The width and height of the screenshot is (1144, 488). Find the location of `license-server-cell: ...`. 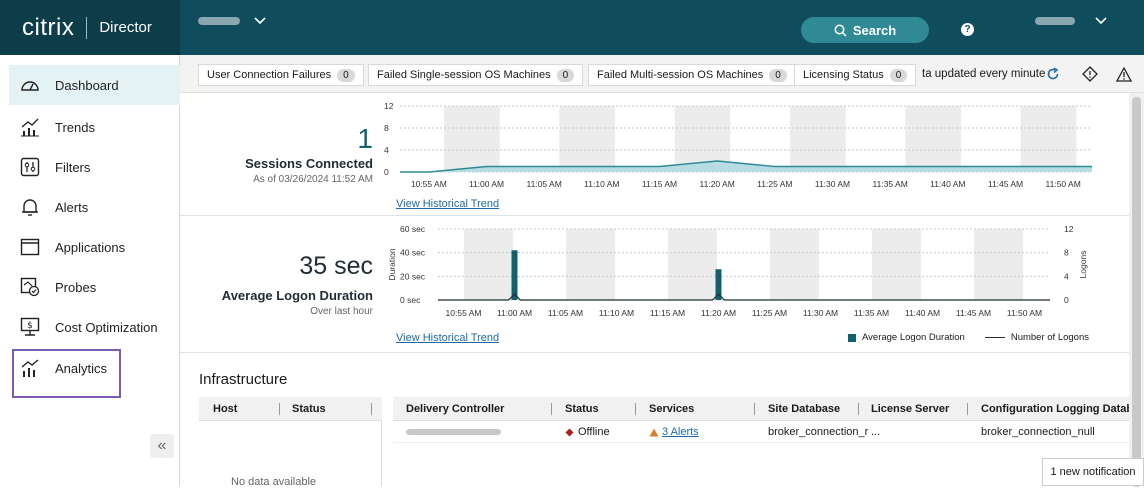

license-server-cell: ... is located at coordinates (875, 432).